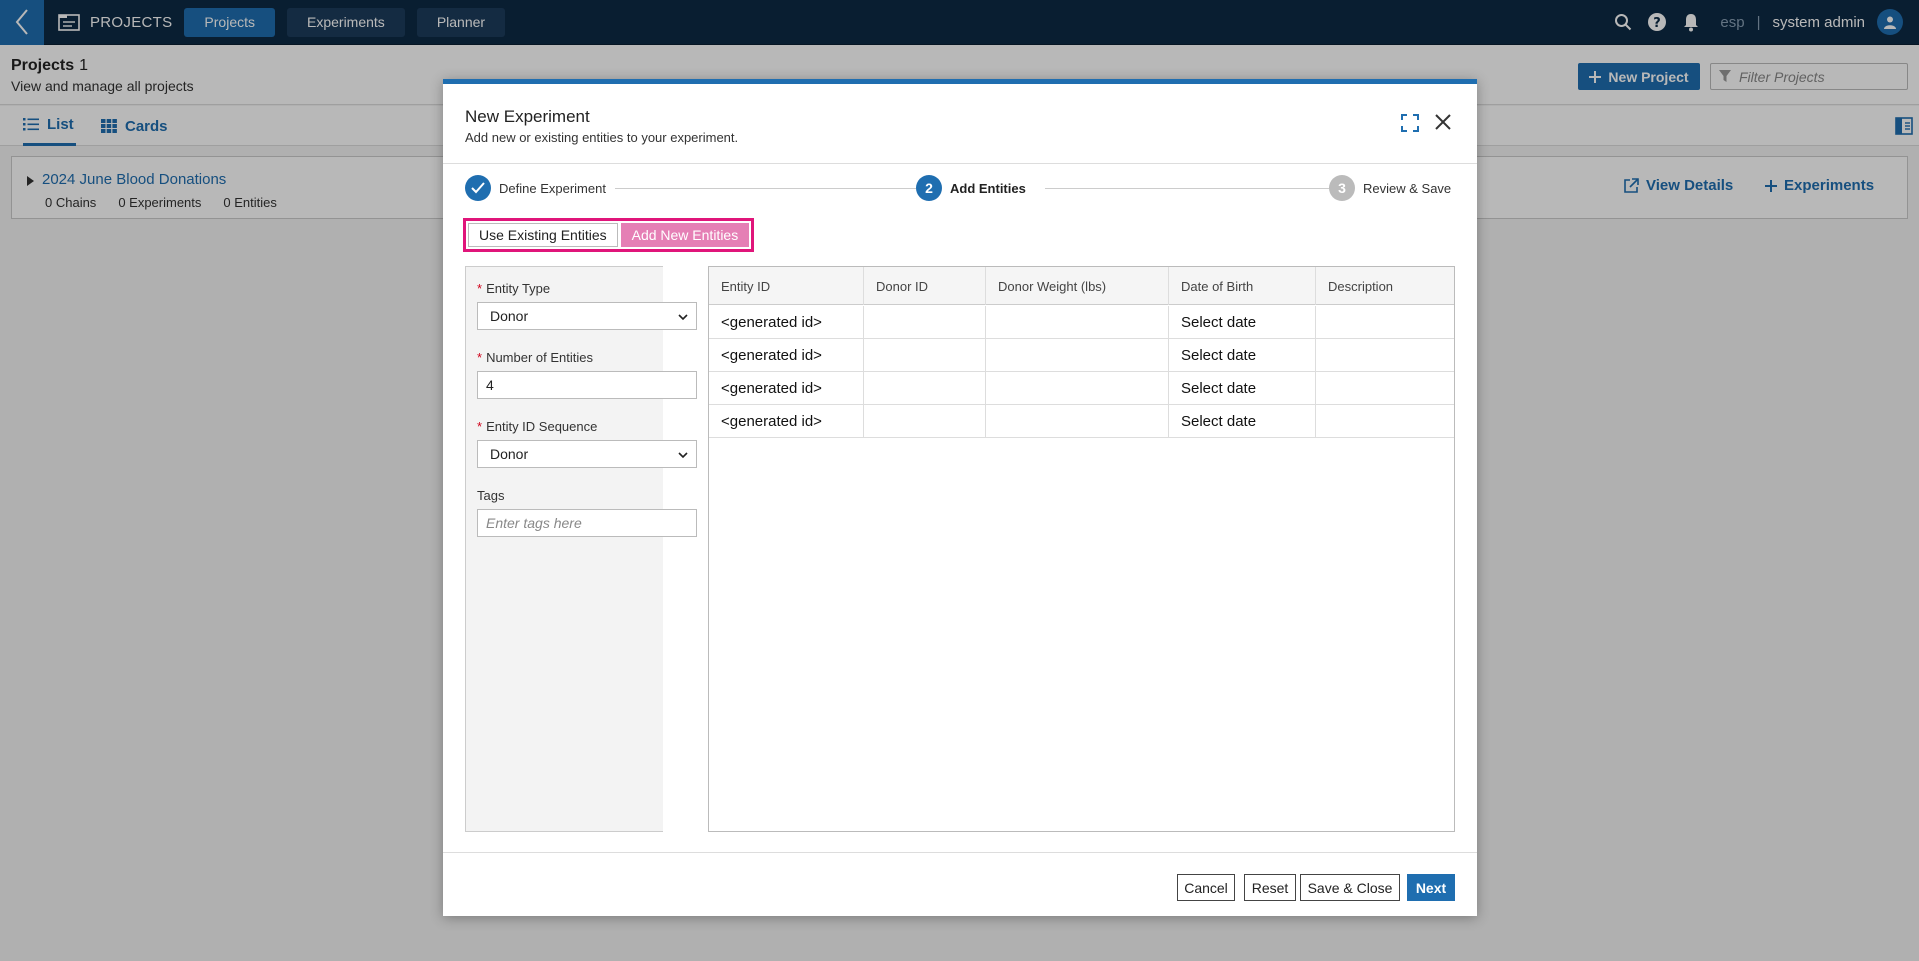 The width and height of the screenshot is (1919, 961). I want to click on step-number: 2, so click(929, 188).